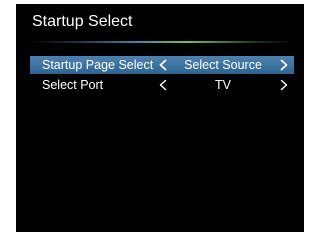  What do you see at coordinates (82, 21) in the screenshot?
I see `menu-title: Startup Select` at bounding box center [82, 21].